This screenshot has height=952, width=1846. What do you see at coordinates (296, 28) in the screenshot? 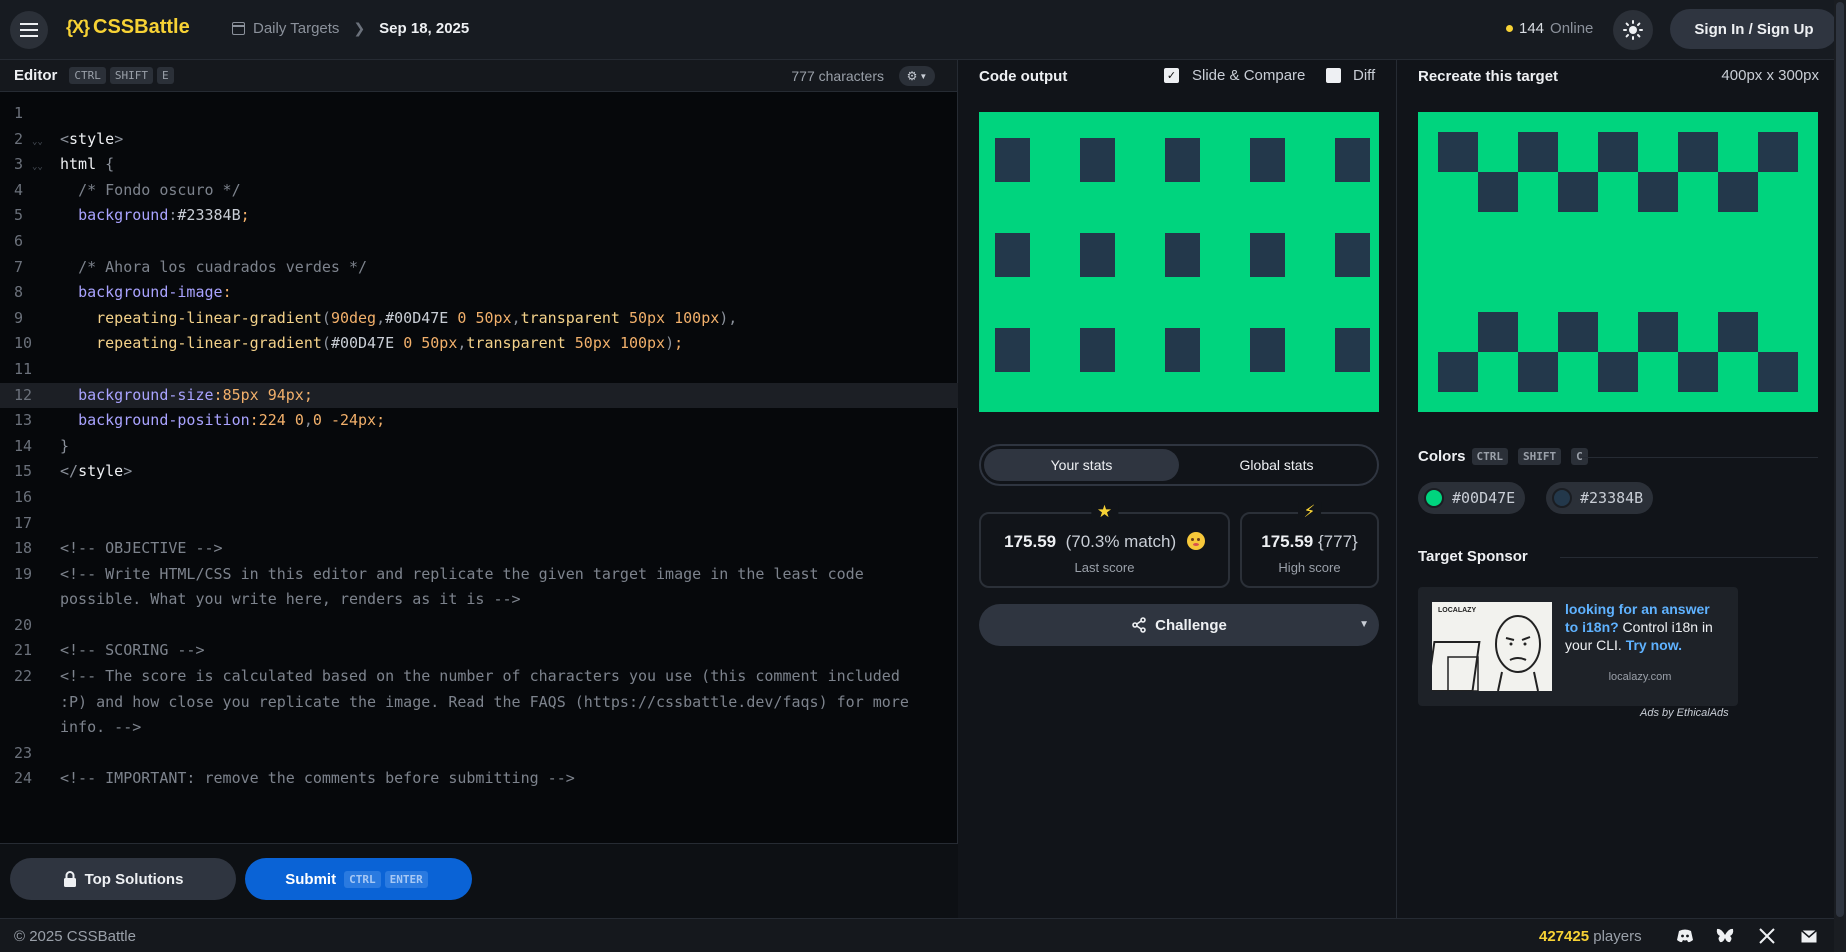
I see `breadcrumb-daily-targets: Daily Targets` at bounding box center [296, 28].